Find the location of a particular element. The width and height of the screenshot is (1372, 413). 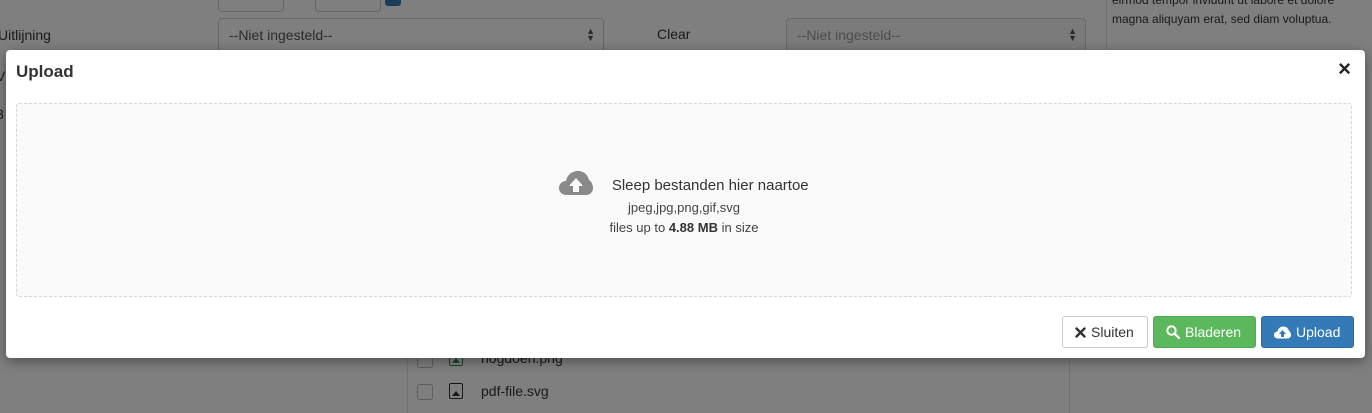

browse-button-label: Bladeren is located at coordinates (1213, 332).